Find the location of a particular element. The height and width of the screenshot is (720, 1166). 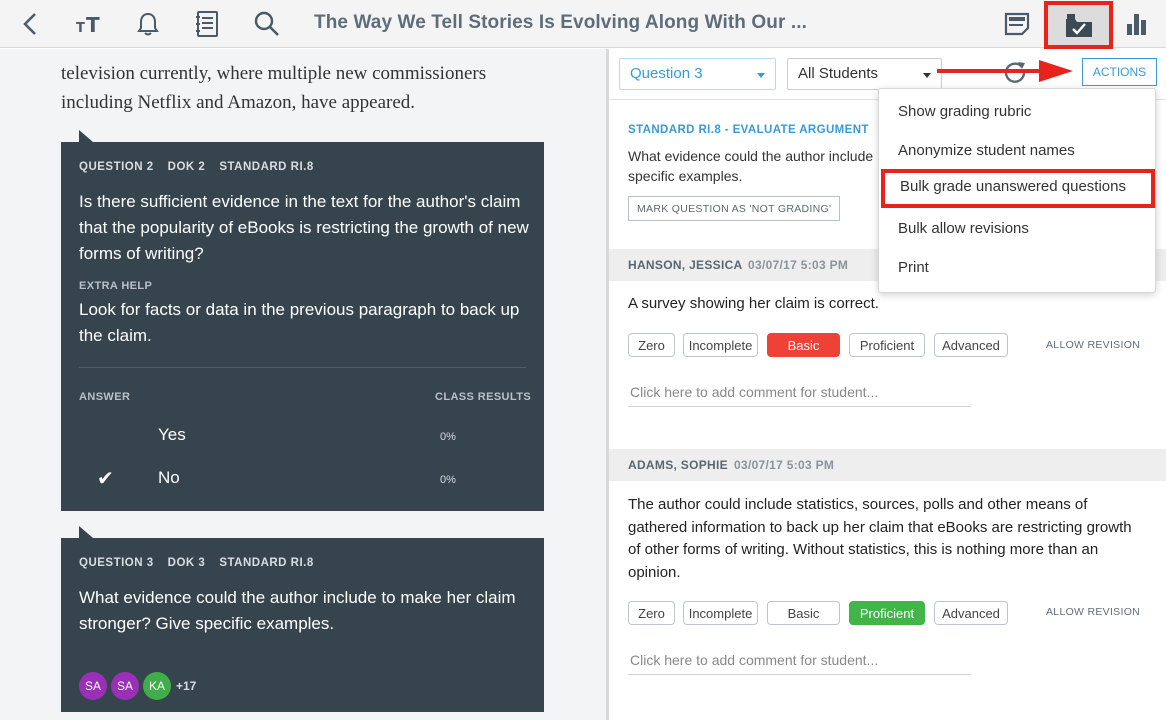

students-select-value: All Students is located at coordinates (838, 73).